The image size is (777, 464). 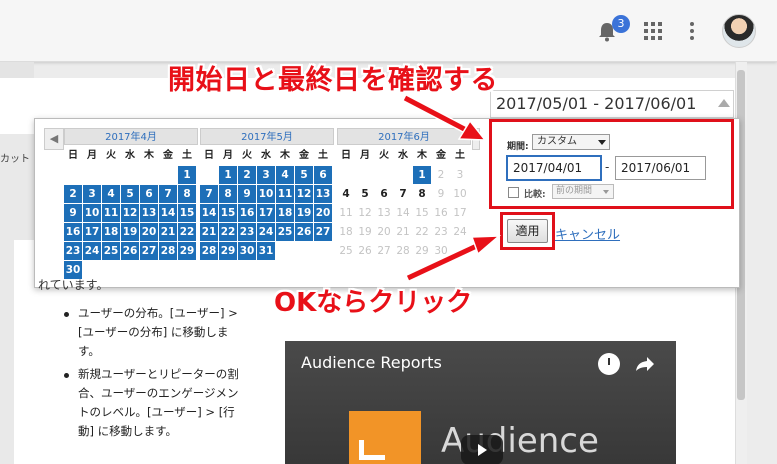 I want to click on day-cell: 31, so click(x=266, y=251).